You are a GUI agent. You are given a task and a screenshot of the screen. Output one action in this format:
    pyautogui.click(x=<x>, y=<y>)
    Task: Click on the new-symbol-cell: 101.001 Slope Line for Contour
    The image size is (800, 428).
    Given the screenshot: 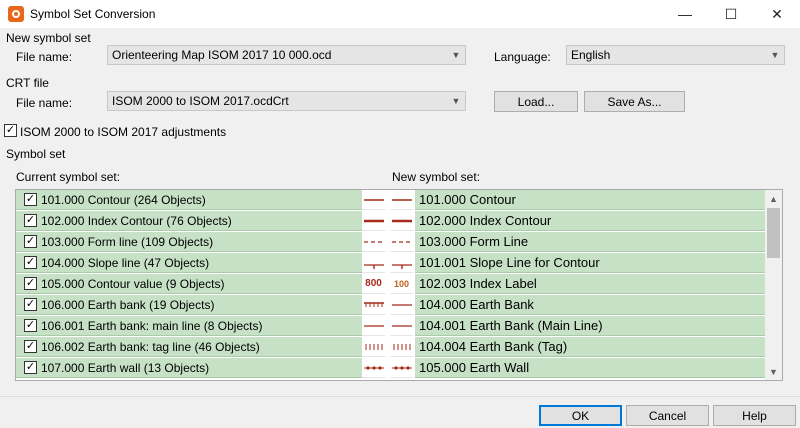 What is the action you would take?
    pyautogui.click(x=590, y=263)
    